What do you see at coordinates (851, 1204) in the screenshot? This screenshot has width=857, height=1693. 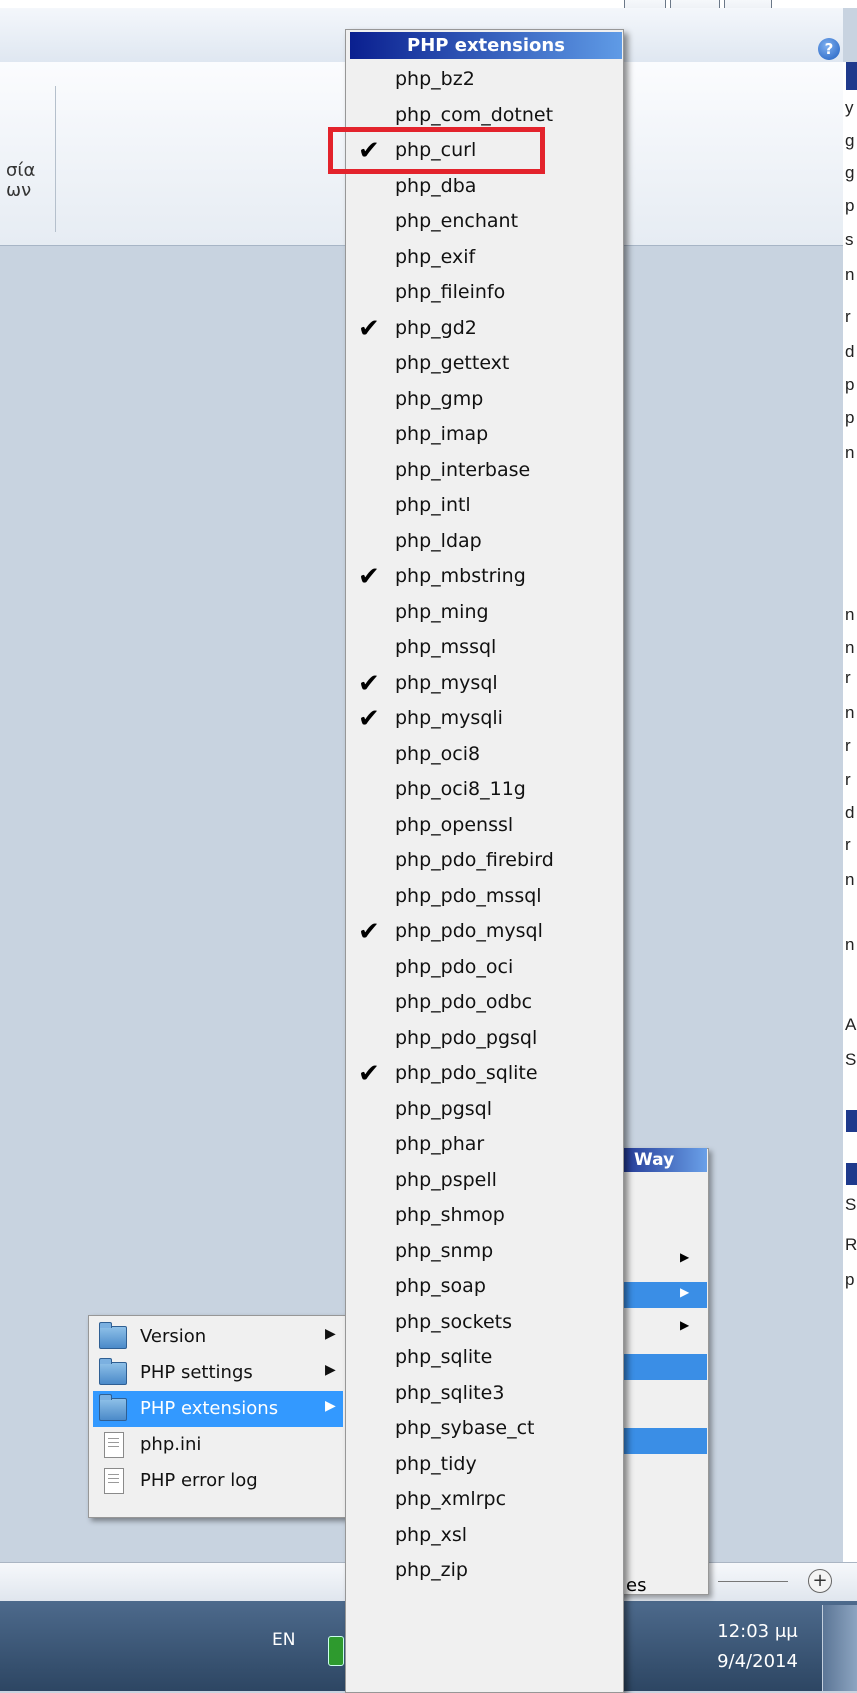 I see `document-edge-glyph: S` at bounding box center [851, 1204].